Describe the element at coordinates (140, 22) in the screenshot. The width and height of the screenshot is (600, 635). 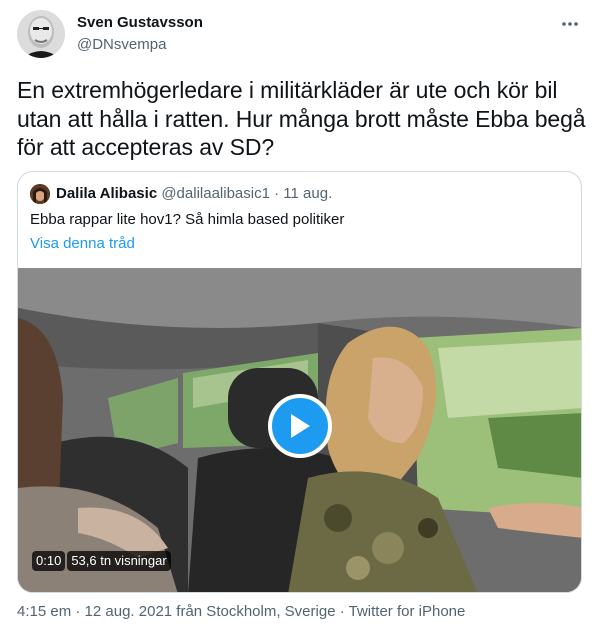
I see `author-name: Sven Gustavsson` at that location.